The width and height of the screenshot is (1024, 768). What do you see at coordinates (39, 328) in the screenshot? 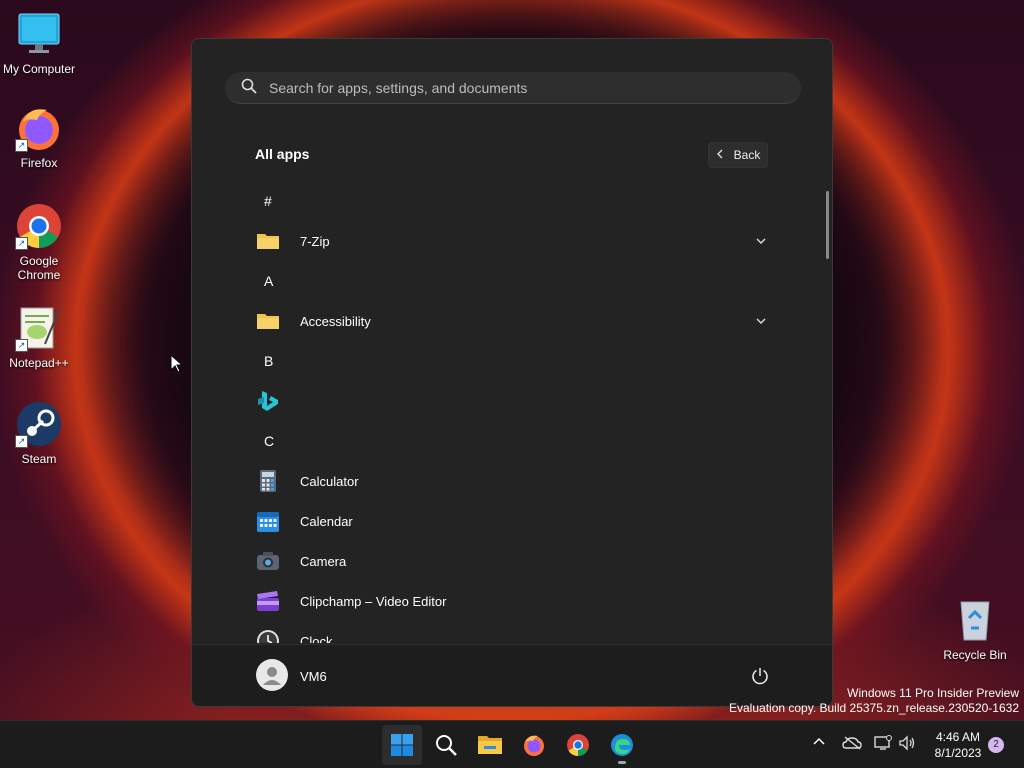
I see `notepad-plus-plus-icon: ↗` at bounding box center [39, 328].